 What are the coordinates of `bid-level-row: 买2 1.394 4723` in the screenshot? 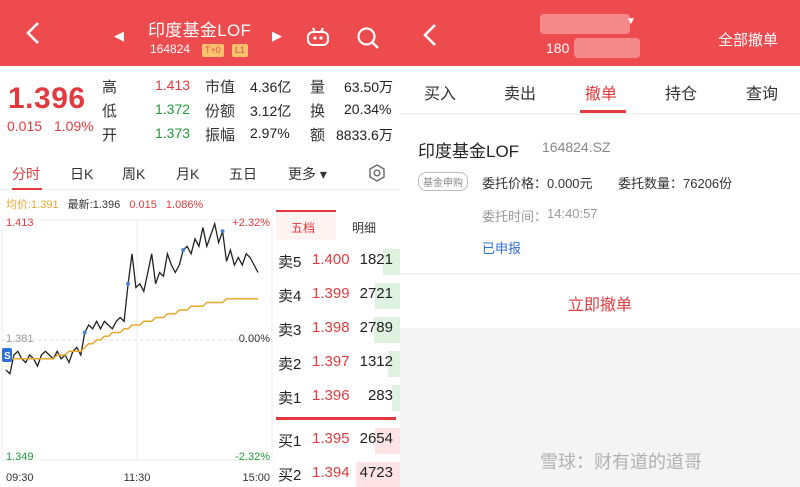 It's located at (337, 472).